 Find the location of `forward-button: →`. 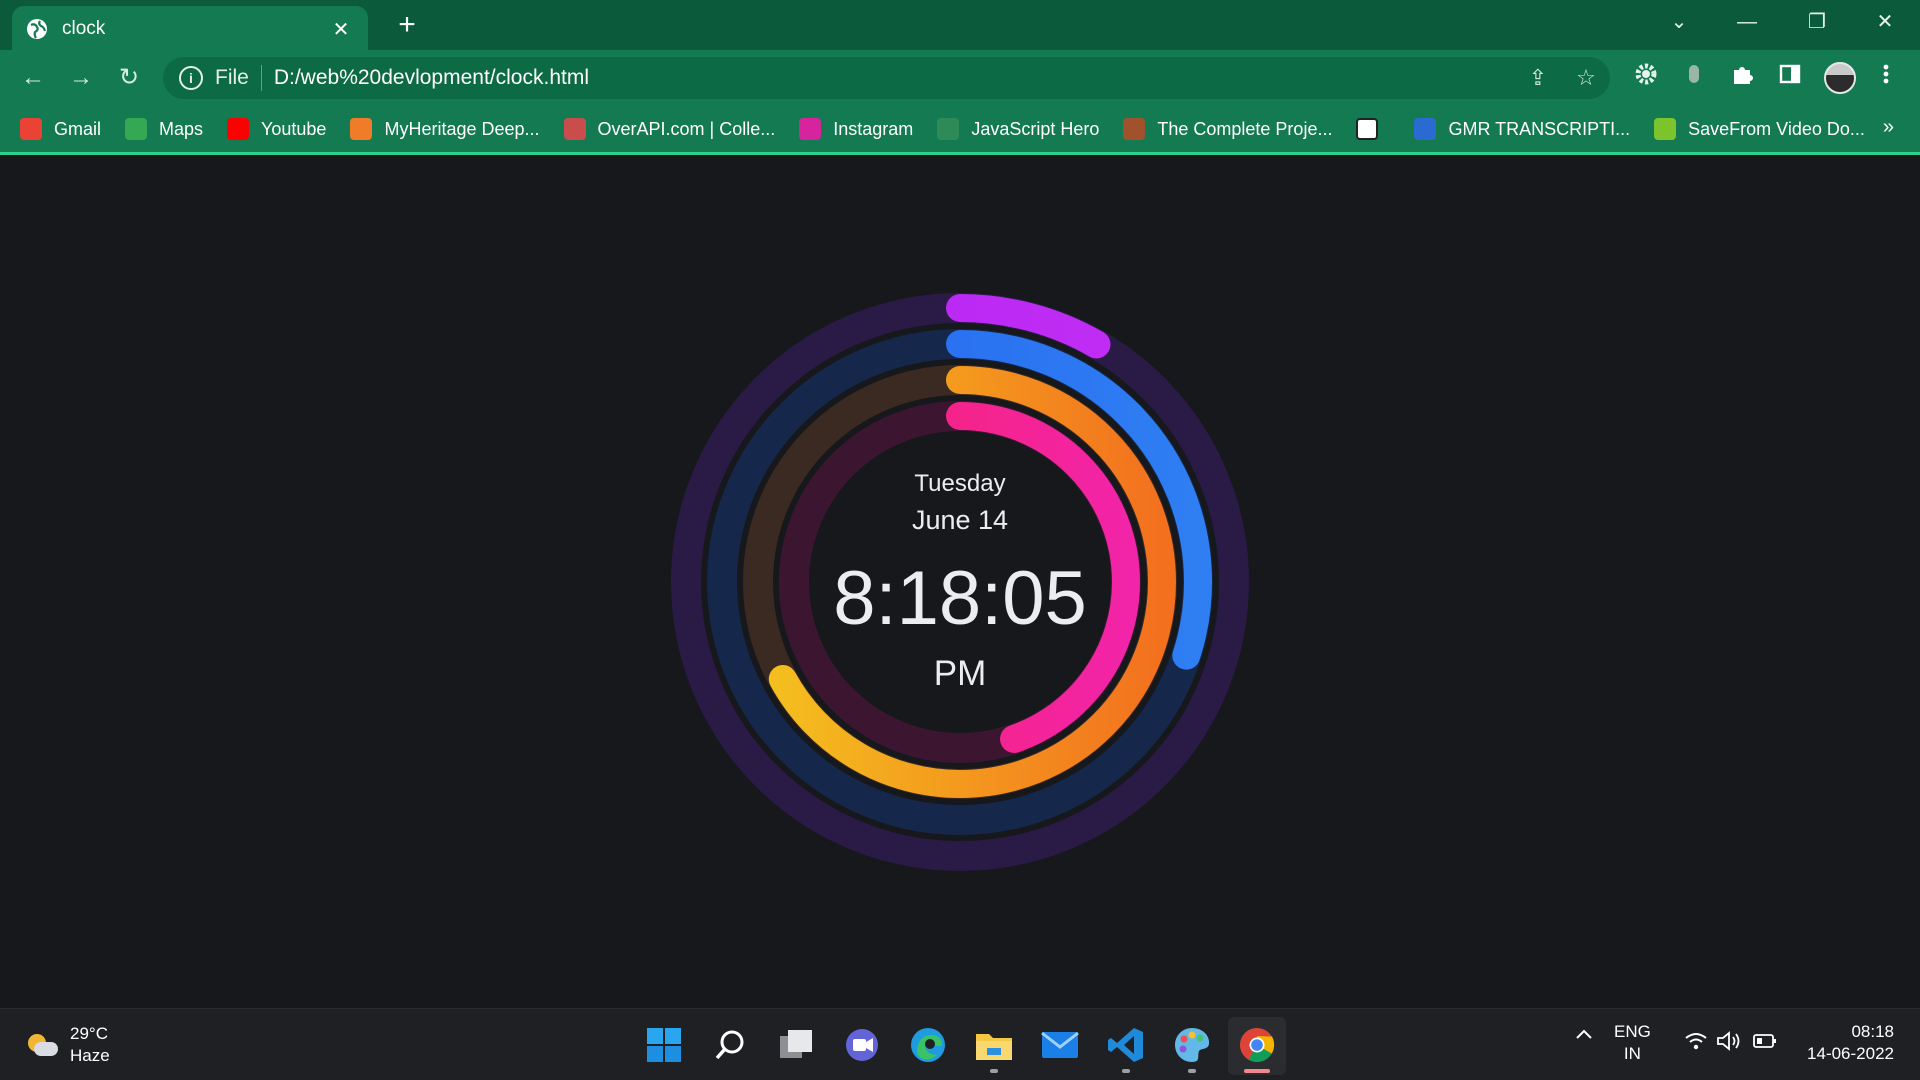

forward-button: → is located at coordinates (81, 78).